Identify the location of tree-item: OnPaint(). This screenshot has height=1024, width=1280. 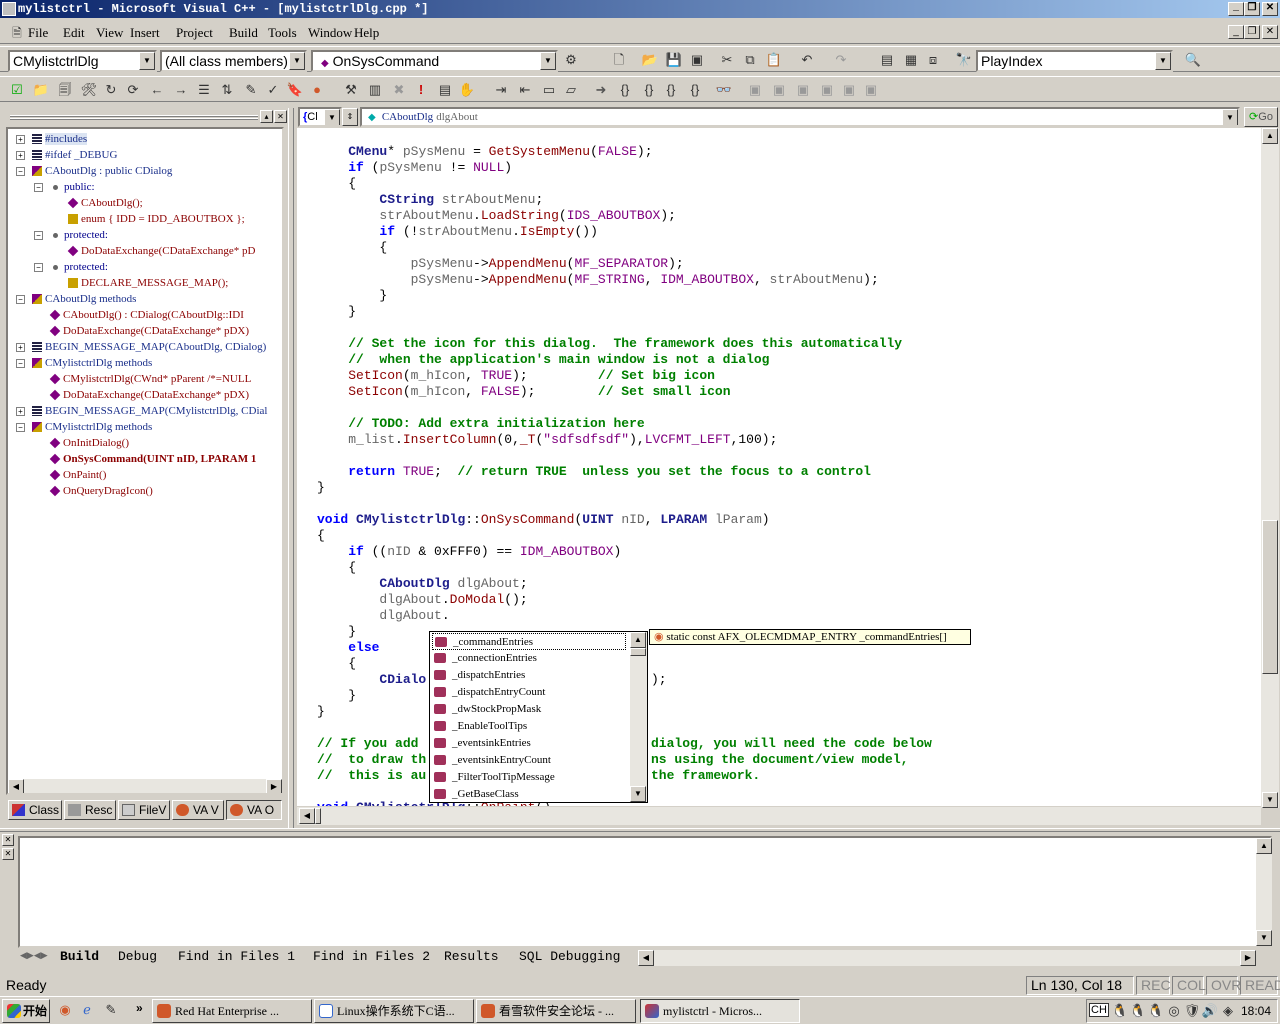
(77, 475).